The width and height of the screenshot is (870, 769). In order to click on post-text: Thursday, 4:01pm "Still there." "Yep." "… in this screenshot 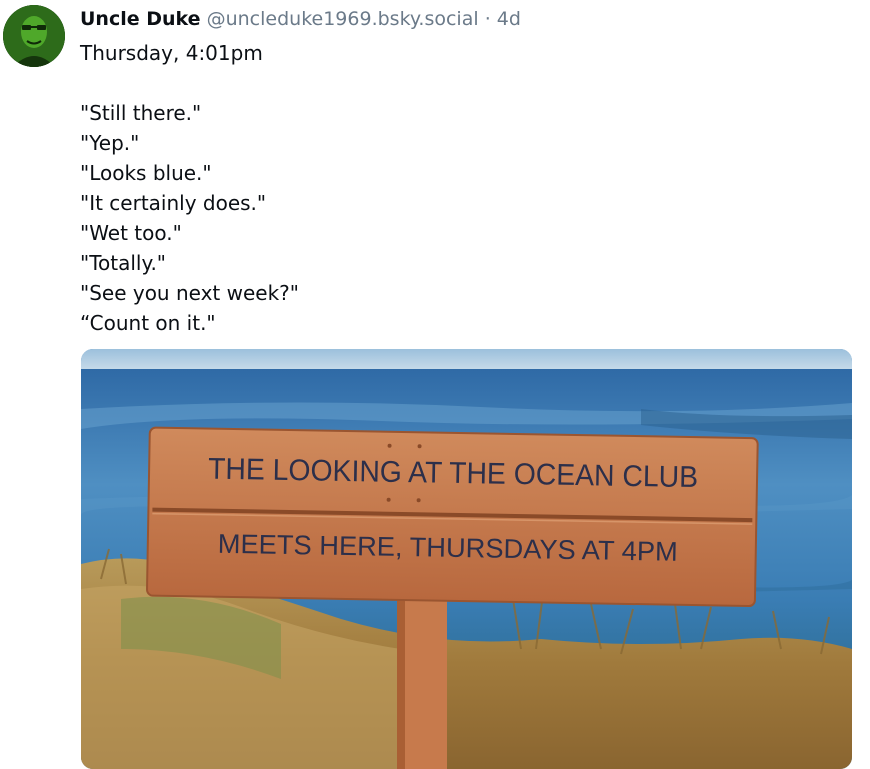, I will do `click(189, 188)`.